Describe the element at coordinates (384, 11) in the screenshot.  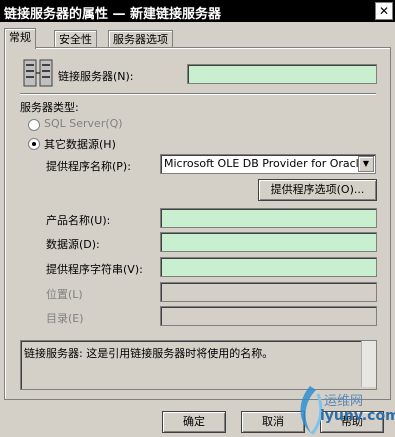
I see `close-button: ✕` at that location.